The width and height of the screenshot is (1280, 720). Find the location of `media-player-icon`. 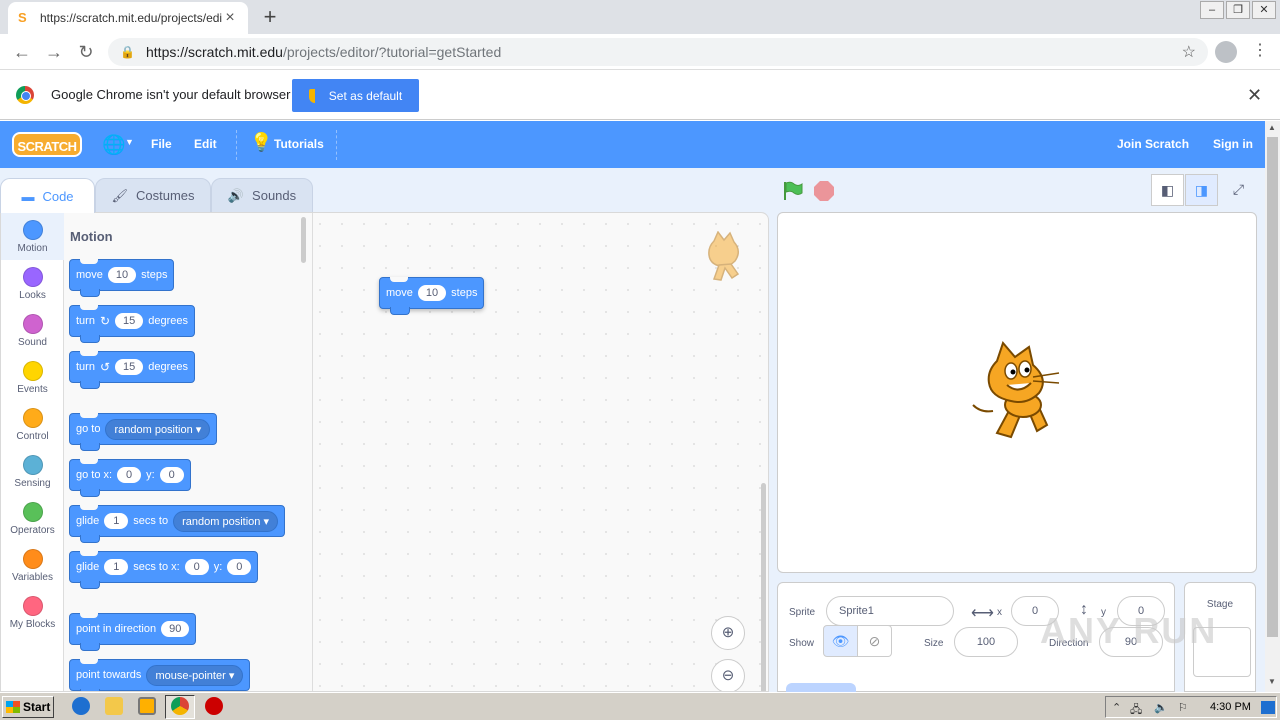

media-player-icon is located at coordinates (147, 706).